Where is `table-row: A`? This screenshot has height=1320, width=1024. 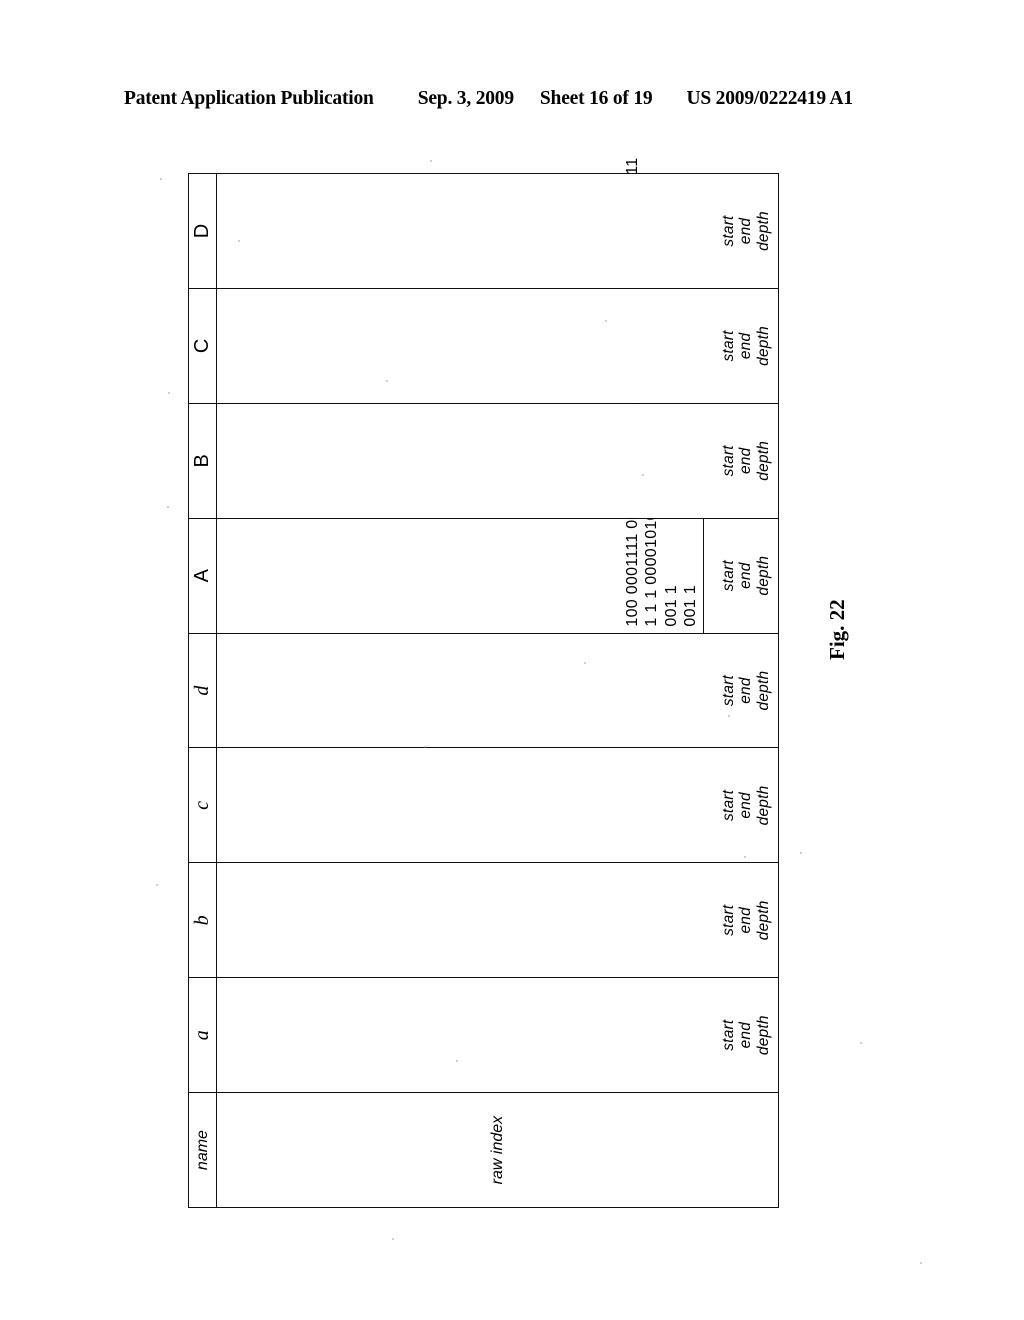 table-row: A is located at coordinates (202, 576).